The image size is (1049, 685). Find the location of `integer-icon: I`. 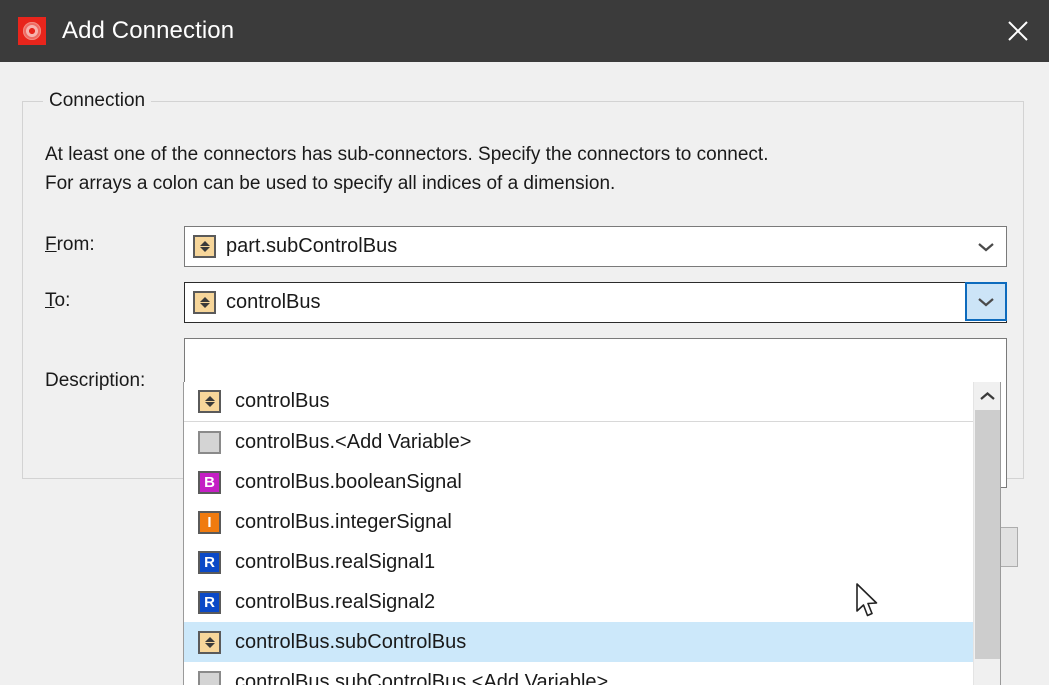

integer-icon: I is located at coordinates (209, 522).